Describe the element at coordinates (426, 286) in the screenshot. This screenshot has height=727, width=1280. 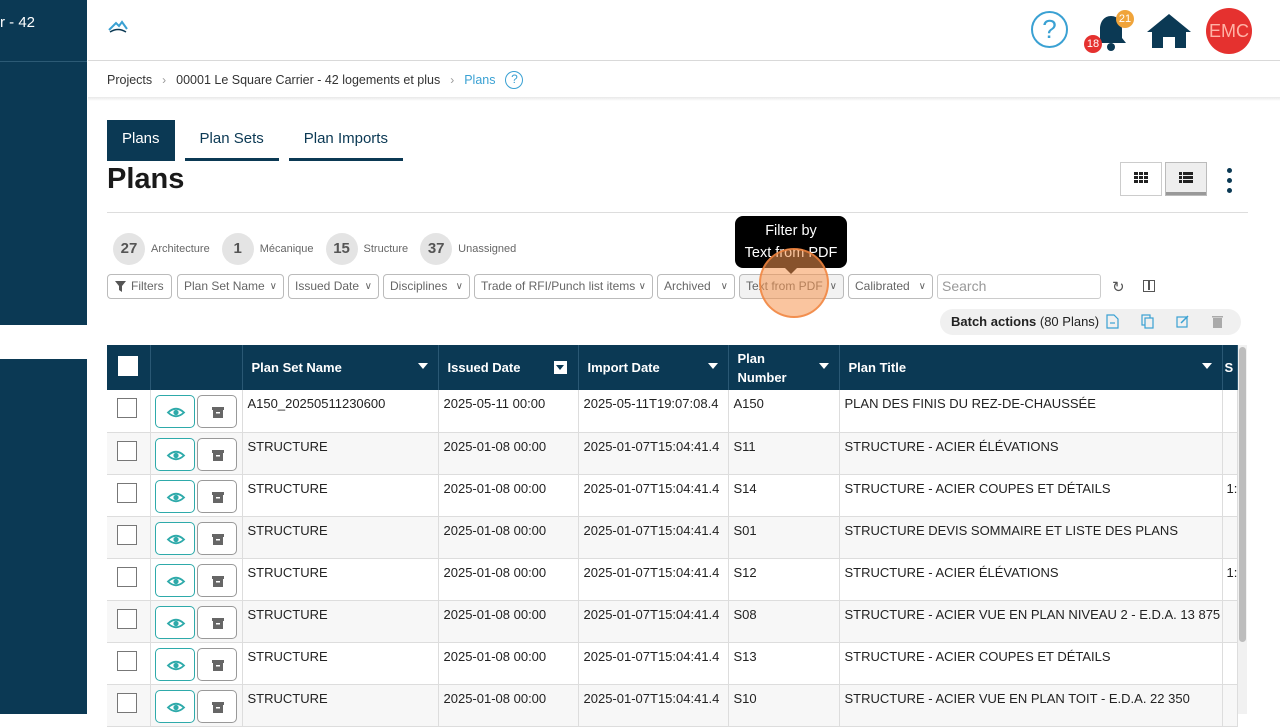
I see `disciplines-filter: Disciplines ∨` at that location.